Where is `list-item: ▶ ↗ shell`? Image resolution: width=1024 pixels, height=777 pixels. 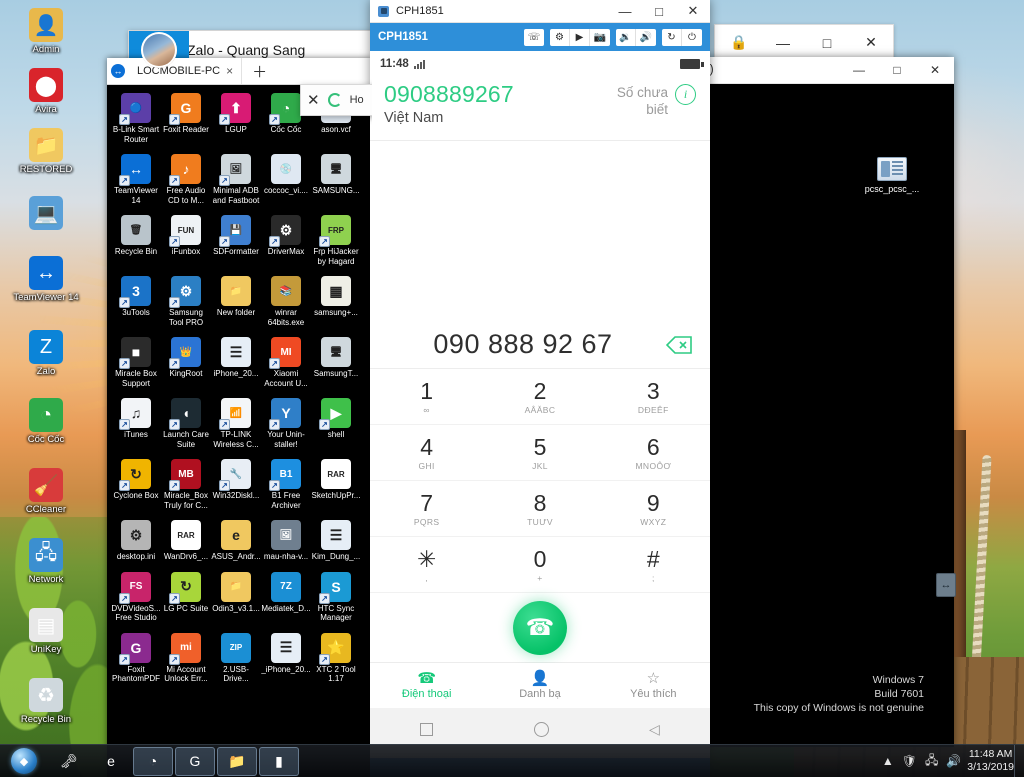
list-item: ▶ ↗ shell is located at coordinates (336, 423).